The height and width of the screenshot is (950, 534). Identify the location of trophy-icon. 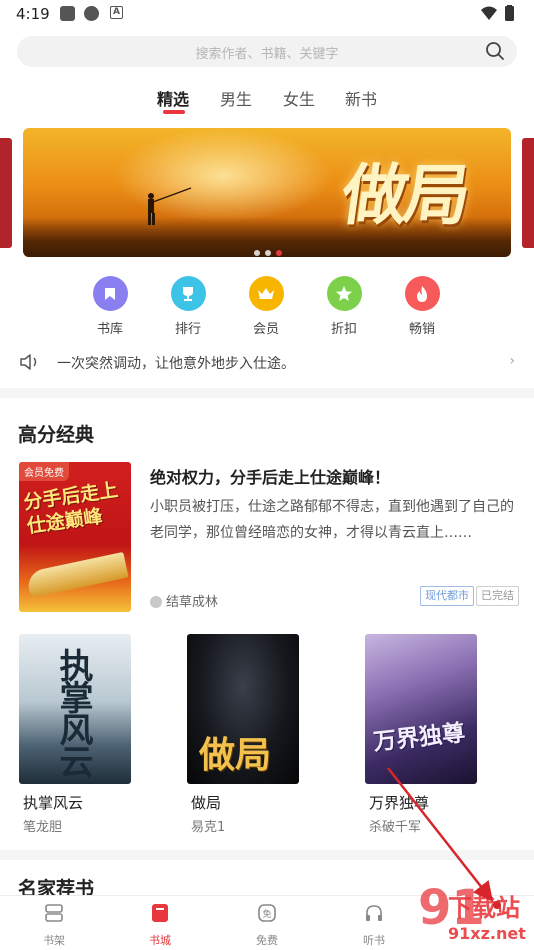
(188, 293).